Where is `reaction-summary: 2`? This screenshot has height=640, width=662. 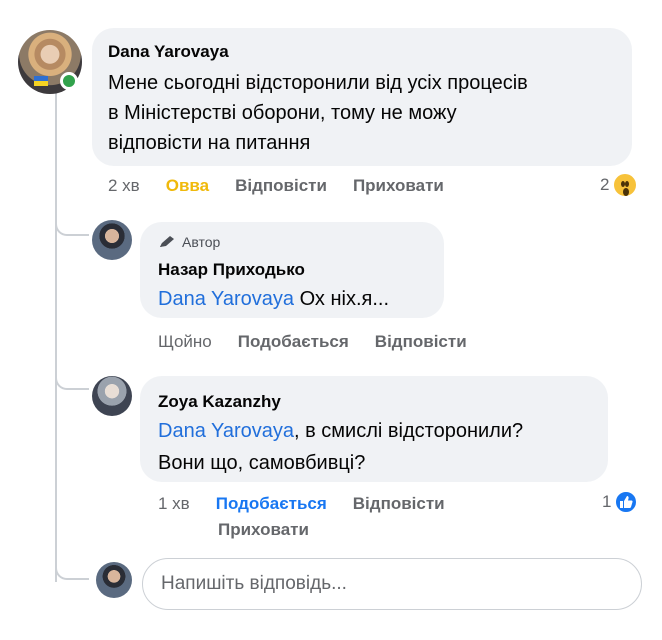 reaction-summary: 2 is located at coordinates (619, 185).